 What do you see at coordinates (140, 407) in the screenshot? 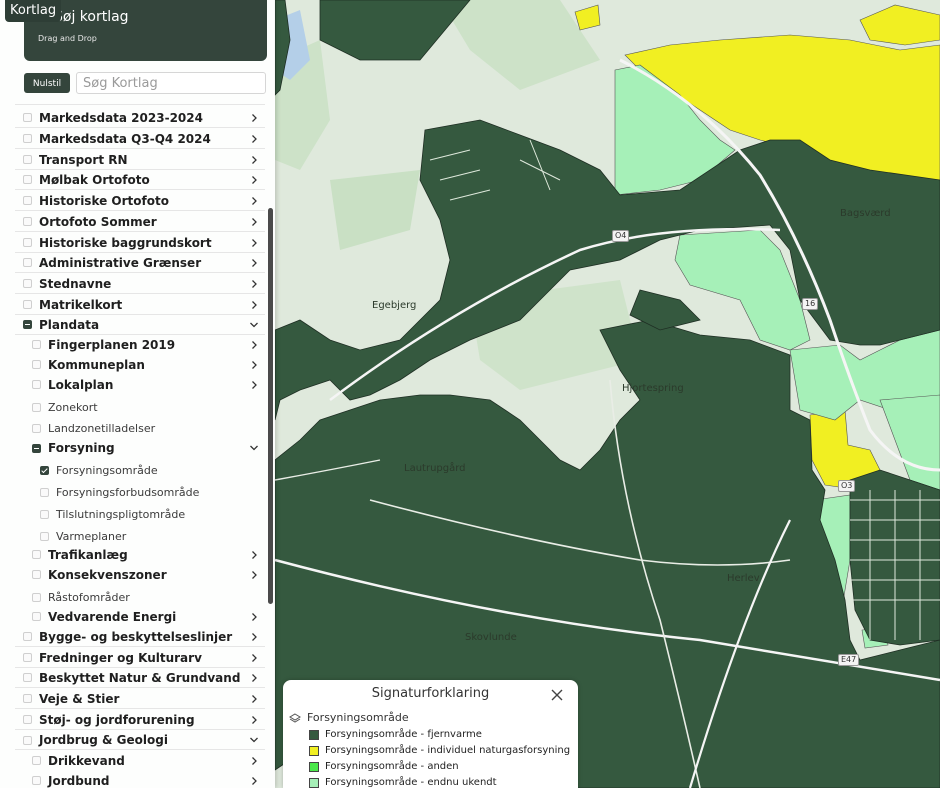
I see `layer-item: Zonekort` at bounding box center [140, 407].